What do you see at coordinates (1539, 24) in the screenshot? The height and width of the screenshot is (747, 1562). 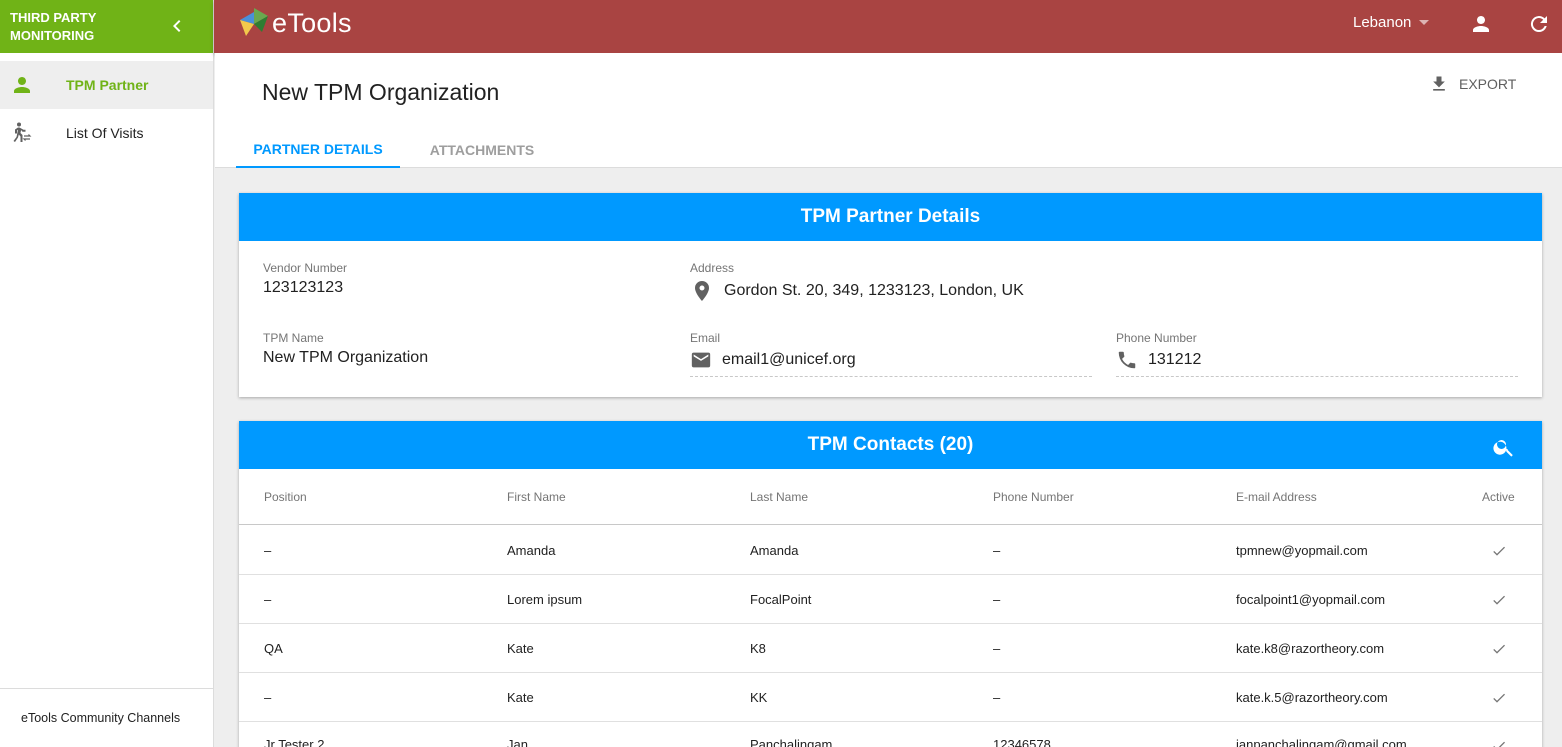 I see `refresh-icon` at bounding box center [1539, 24].